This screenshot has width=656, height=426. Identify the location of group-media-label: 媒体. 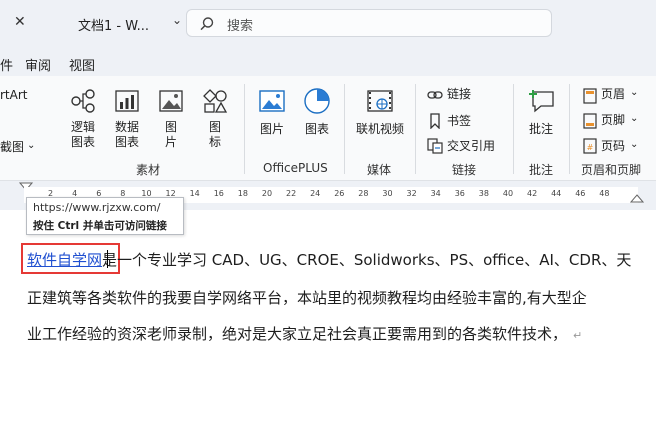
(379, 170).